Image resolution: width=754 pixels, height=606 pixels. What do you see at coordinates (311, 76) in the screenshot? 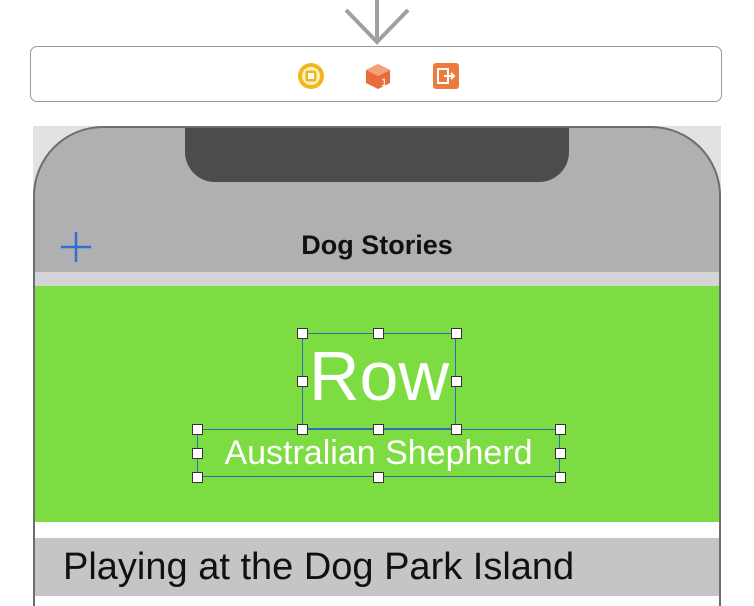
I see `view-controller-icon` at bounding box center [311, 76].